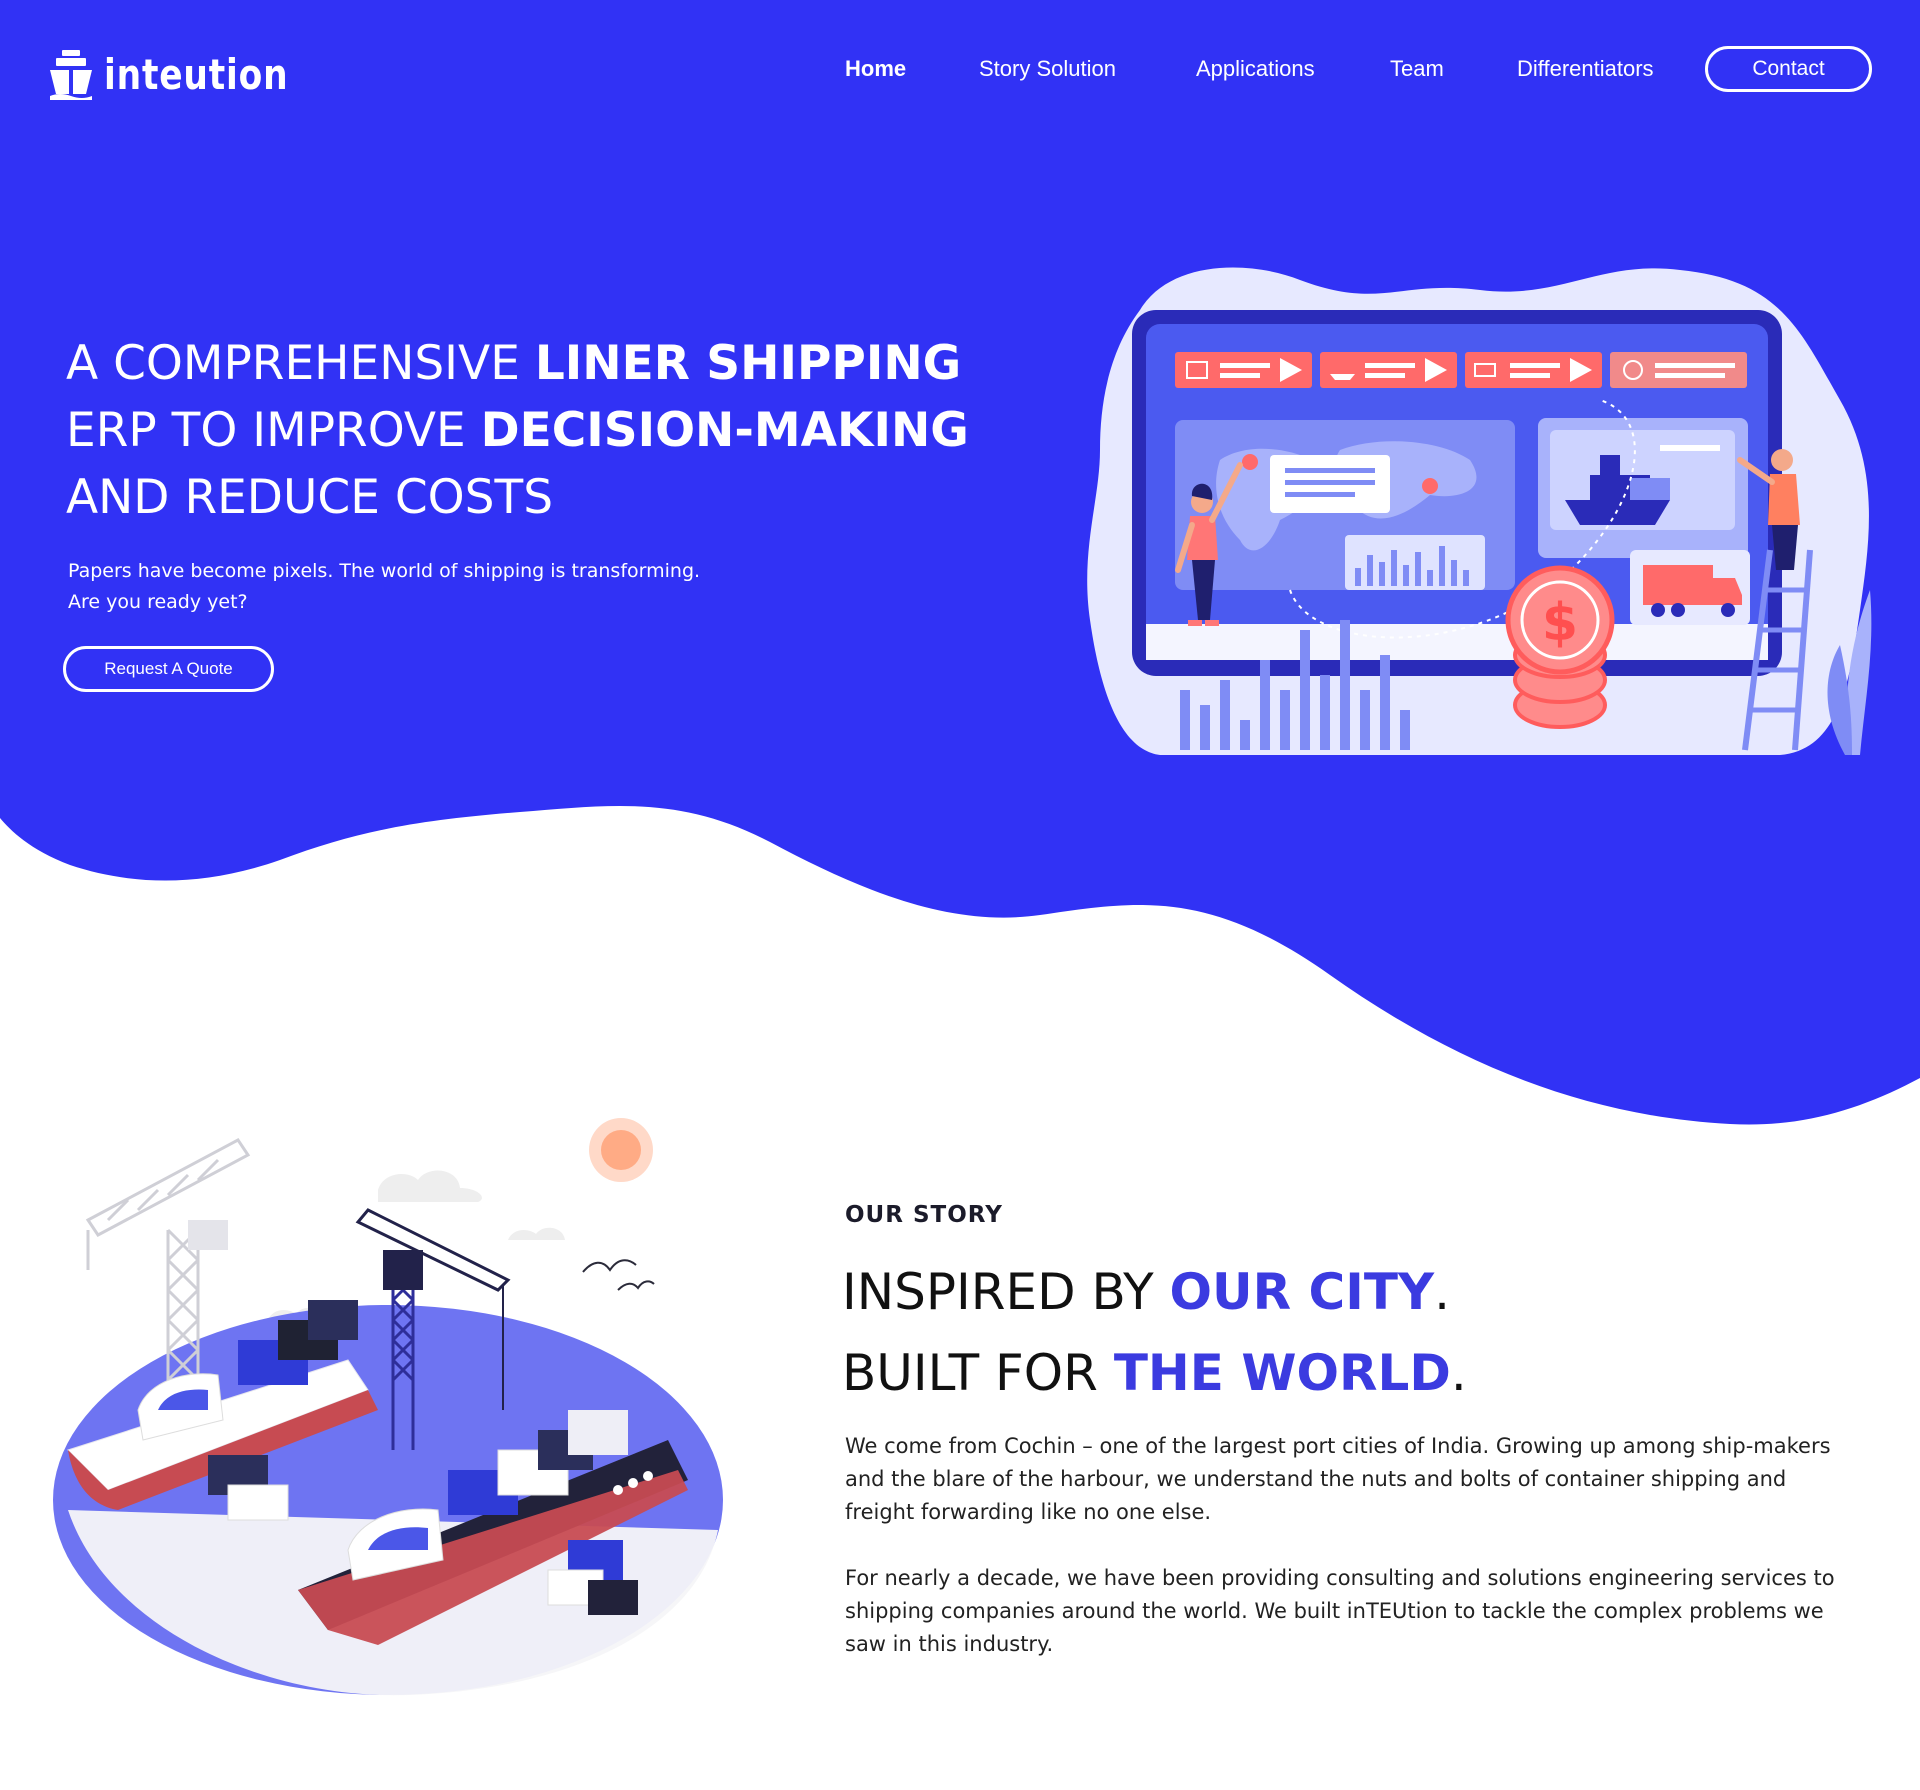 The image size is (1920, 1790). Describe the element at coordinates (158, 602) in the screenshot. I see `hero-subtitle-line2: Are you ready yet?` at that location.